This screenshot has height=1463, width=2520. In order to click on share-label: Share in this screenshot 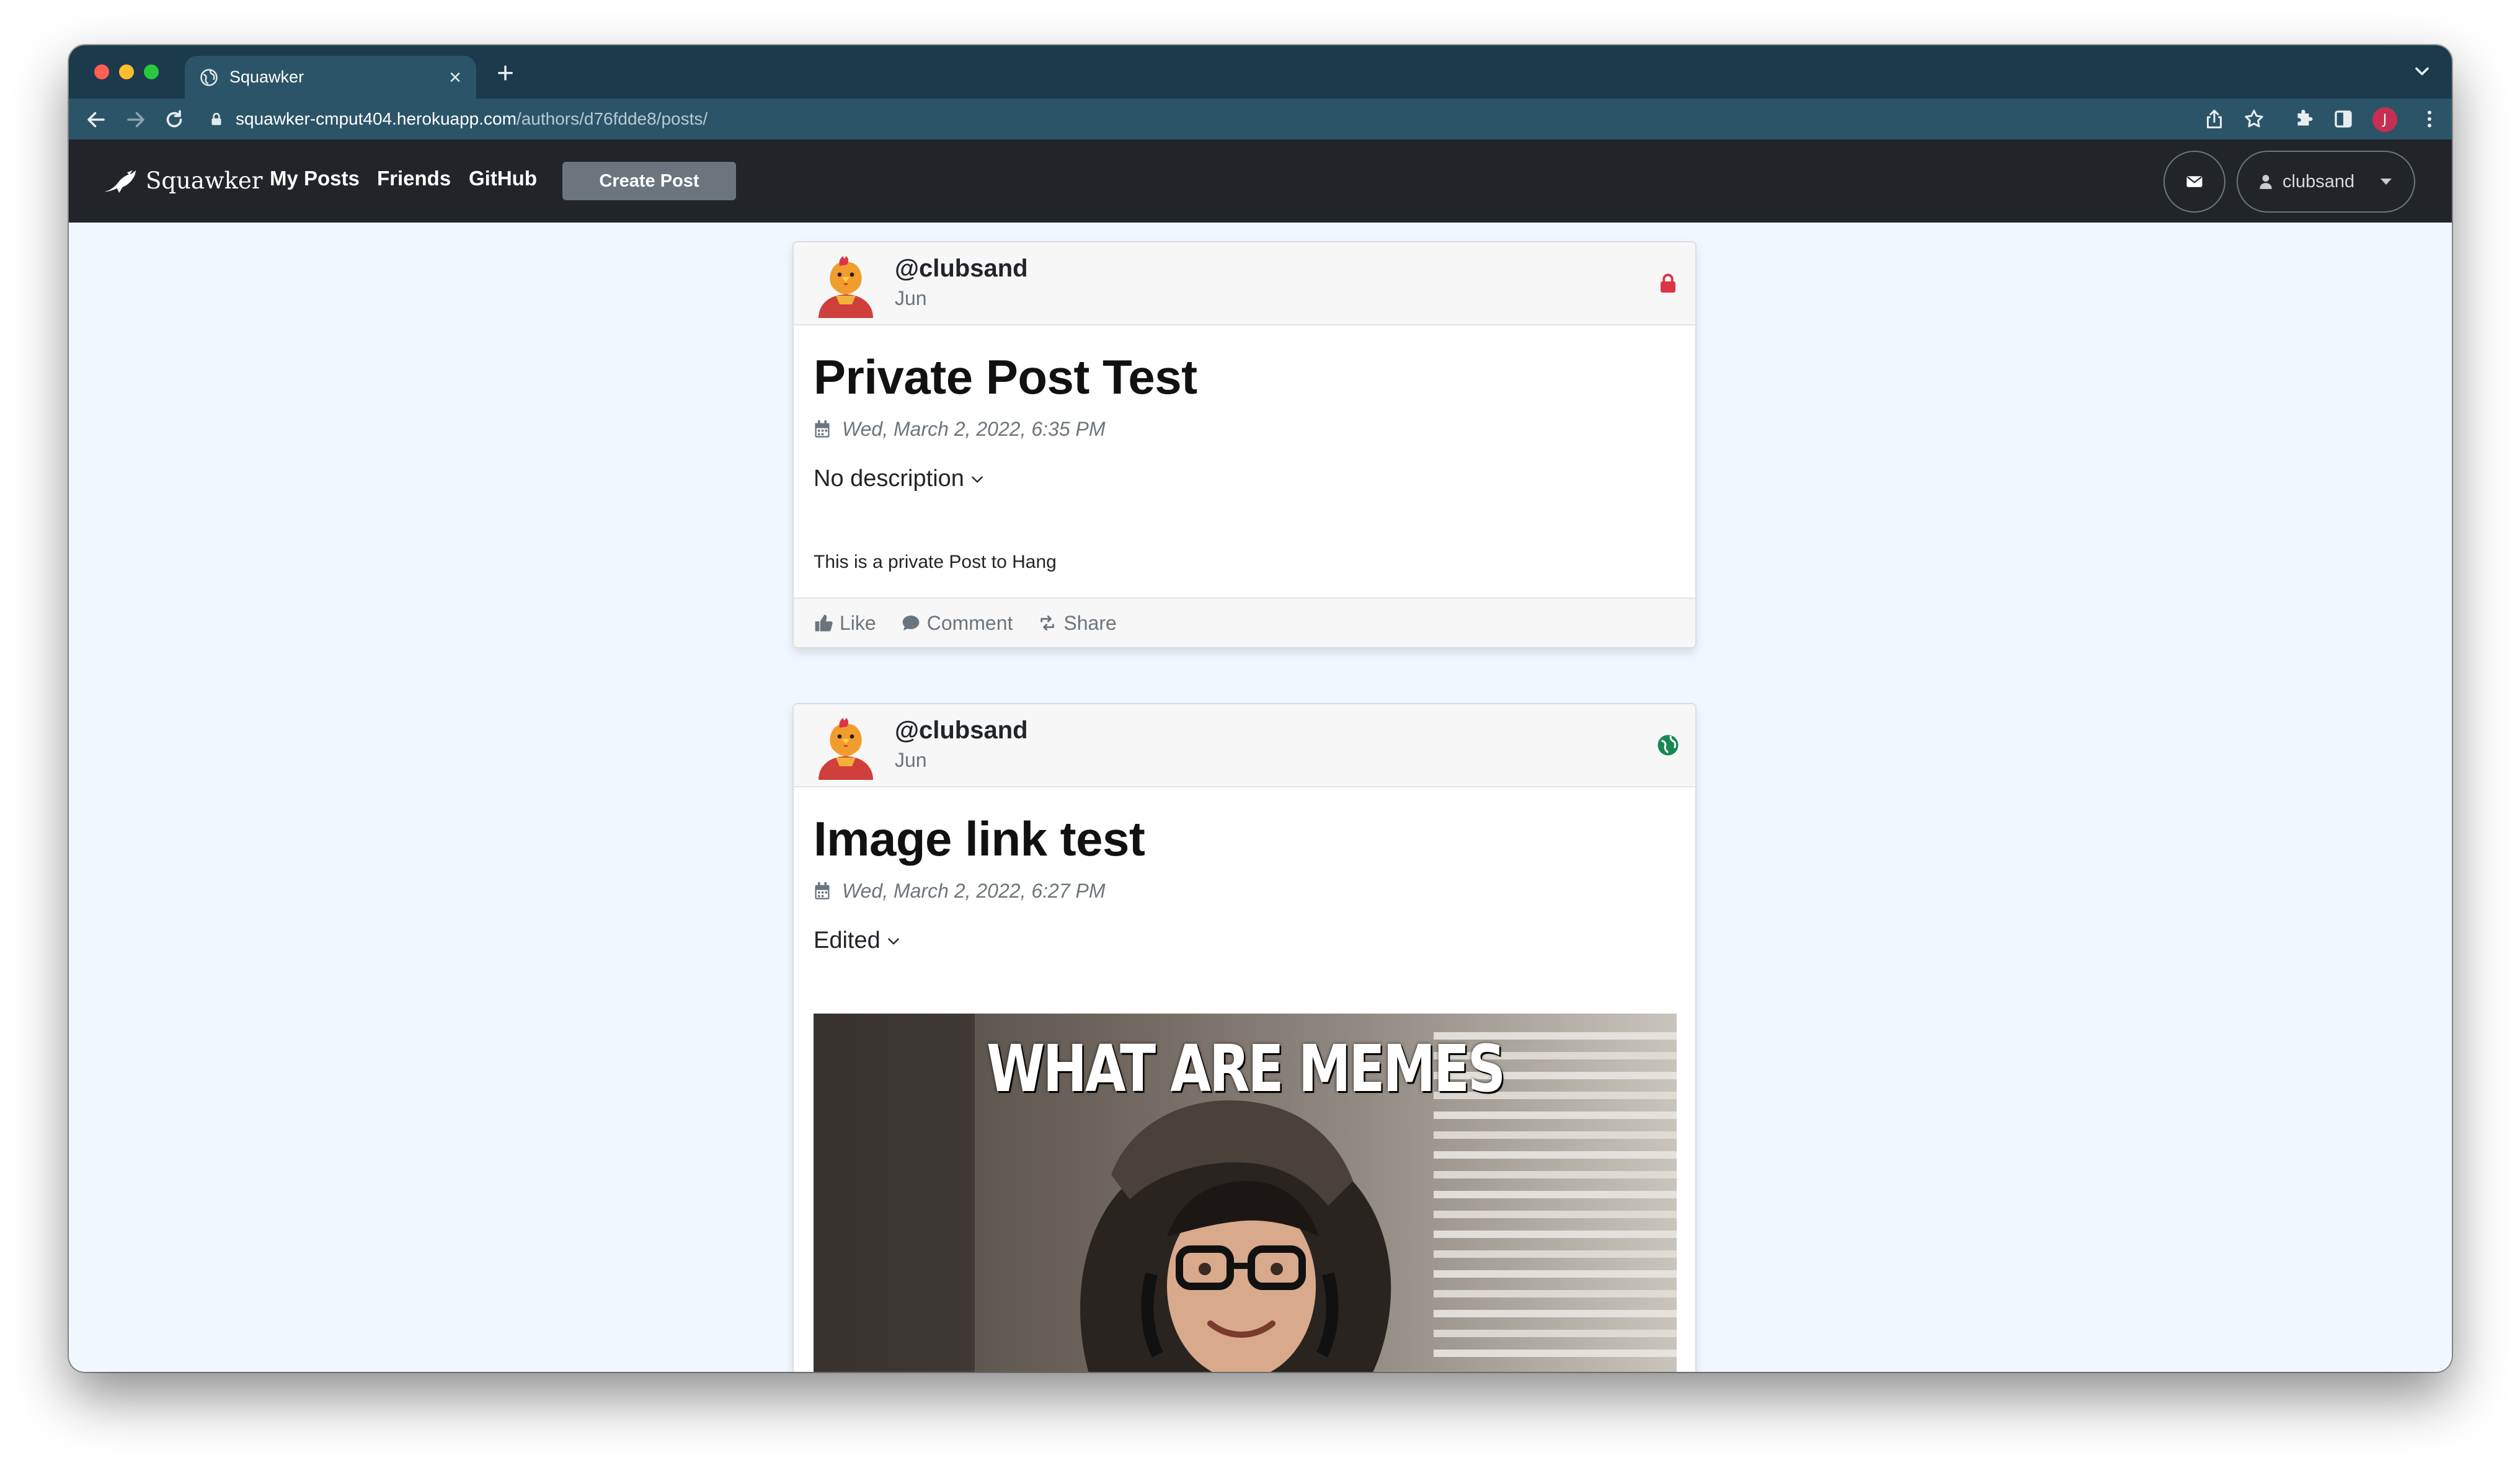, I will do `click(1090, 622)`.